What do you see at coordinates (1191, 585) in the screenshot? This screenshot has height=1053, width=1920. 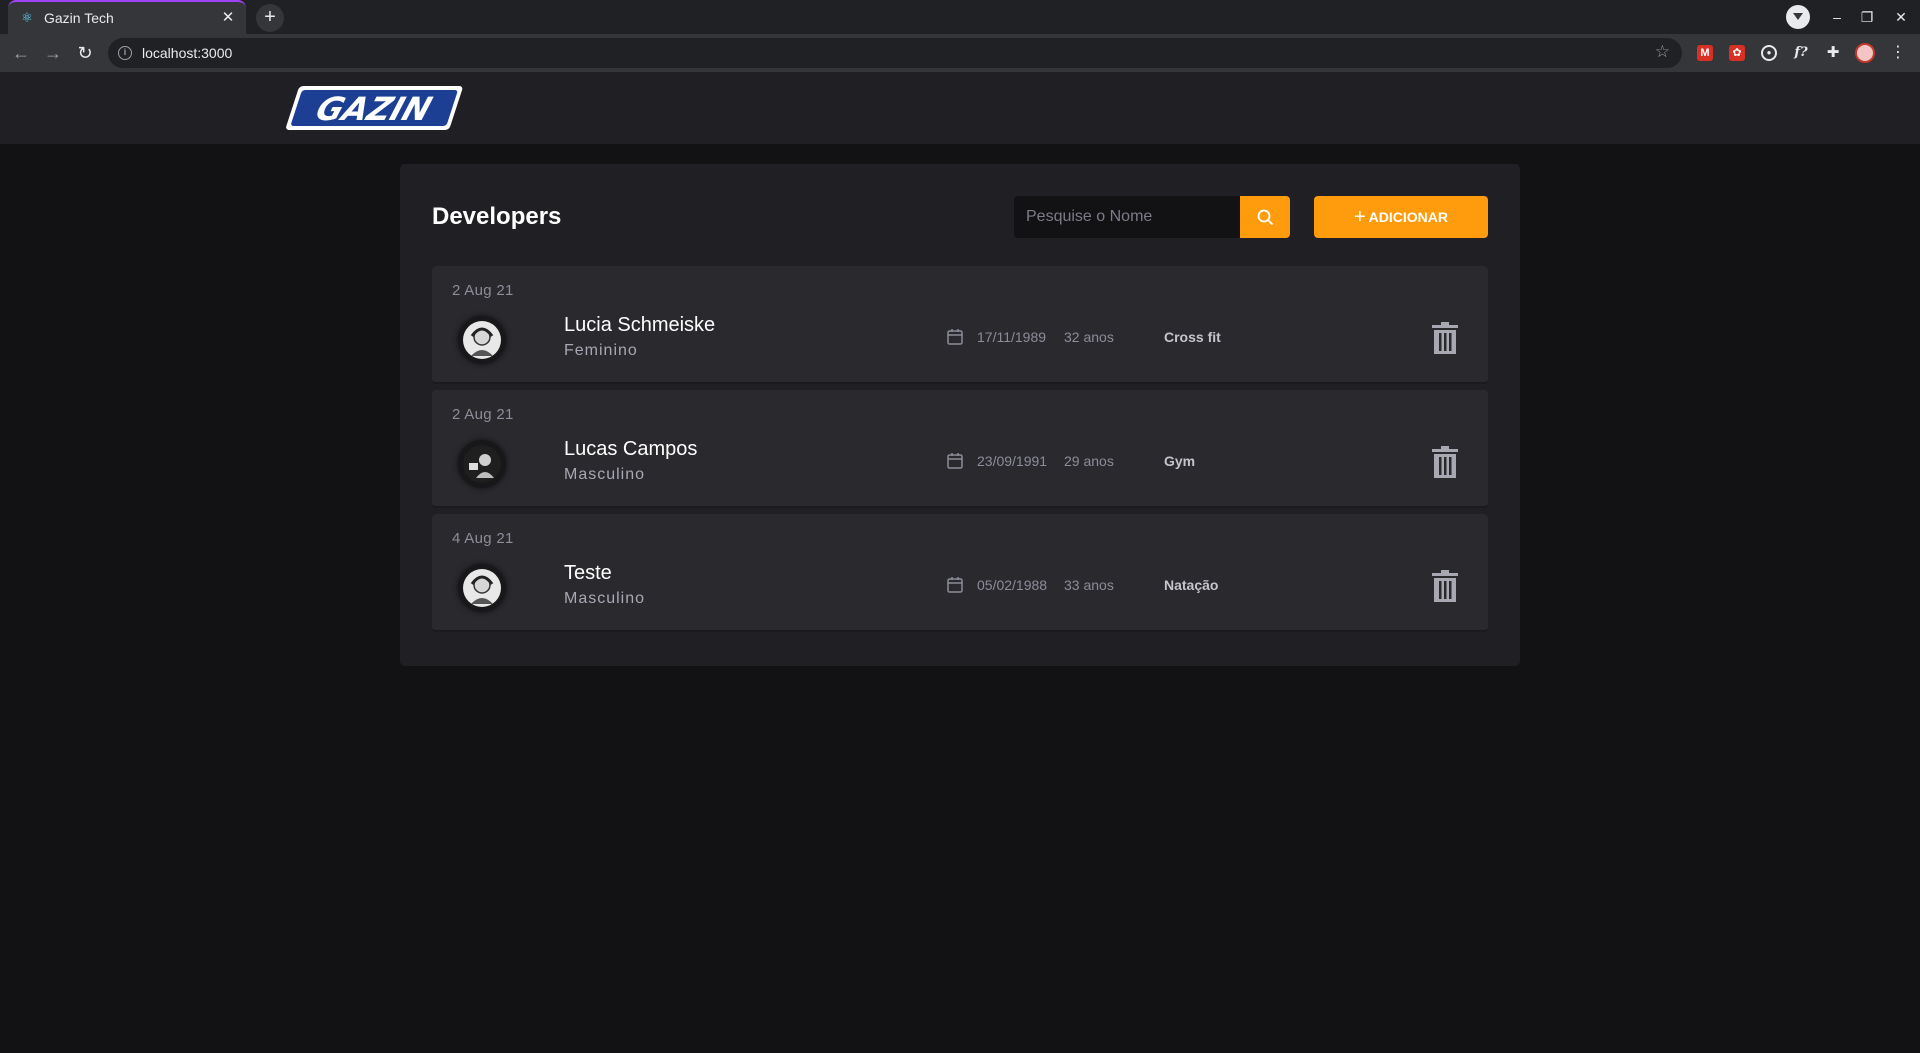 I see `hobby: Natação` at bounding box center [1191, 585].